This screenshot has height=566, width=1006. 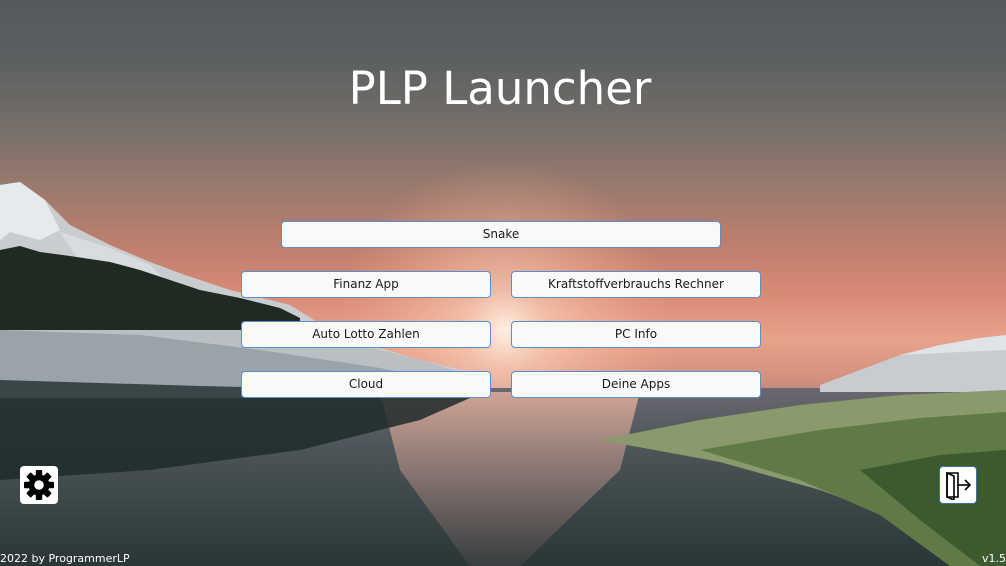 I want to click on exit-button, so click(x=958, y=485).